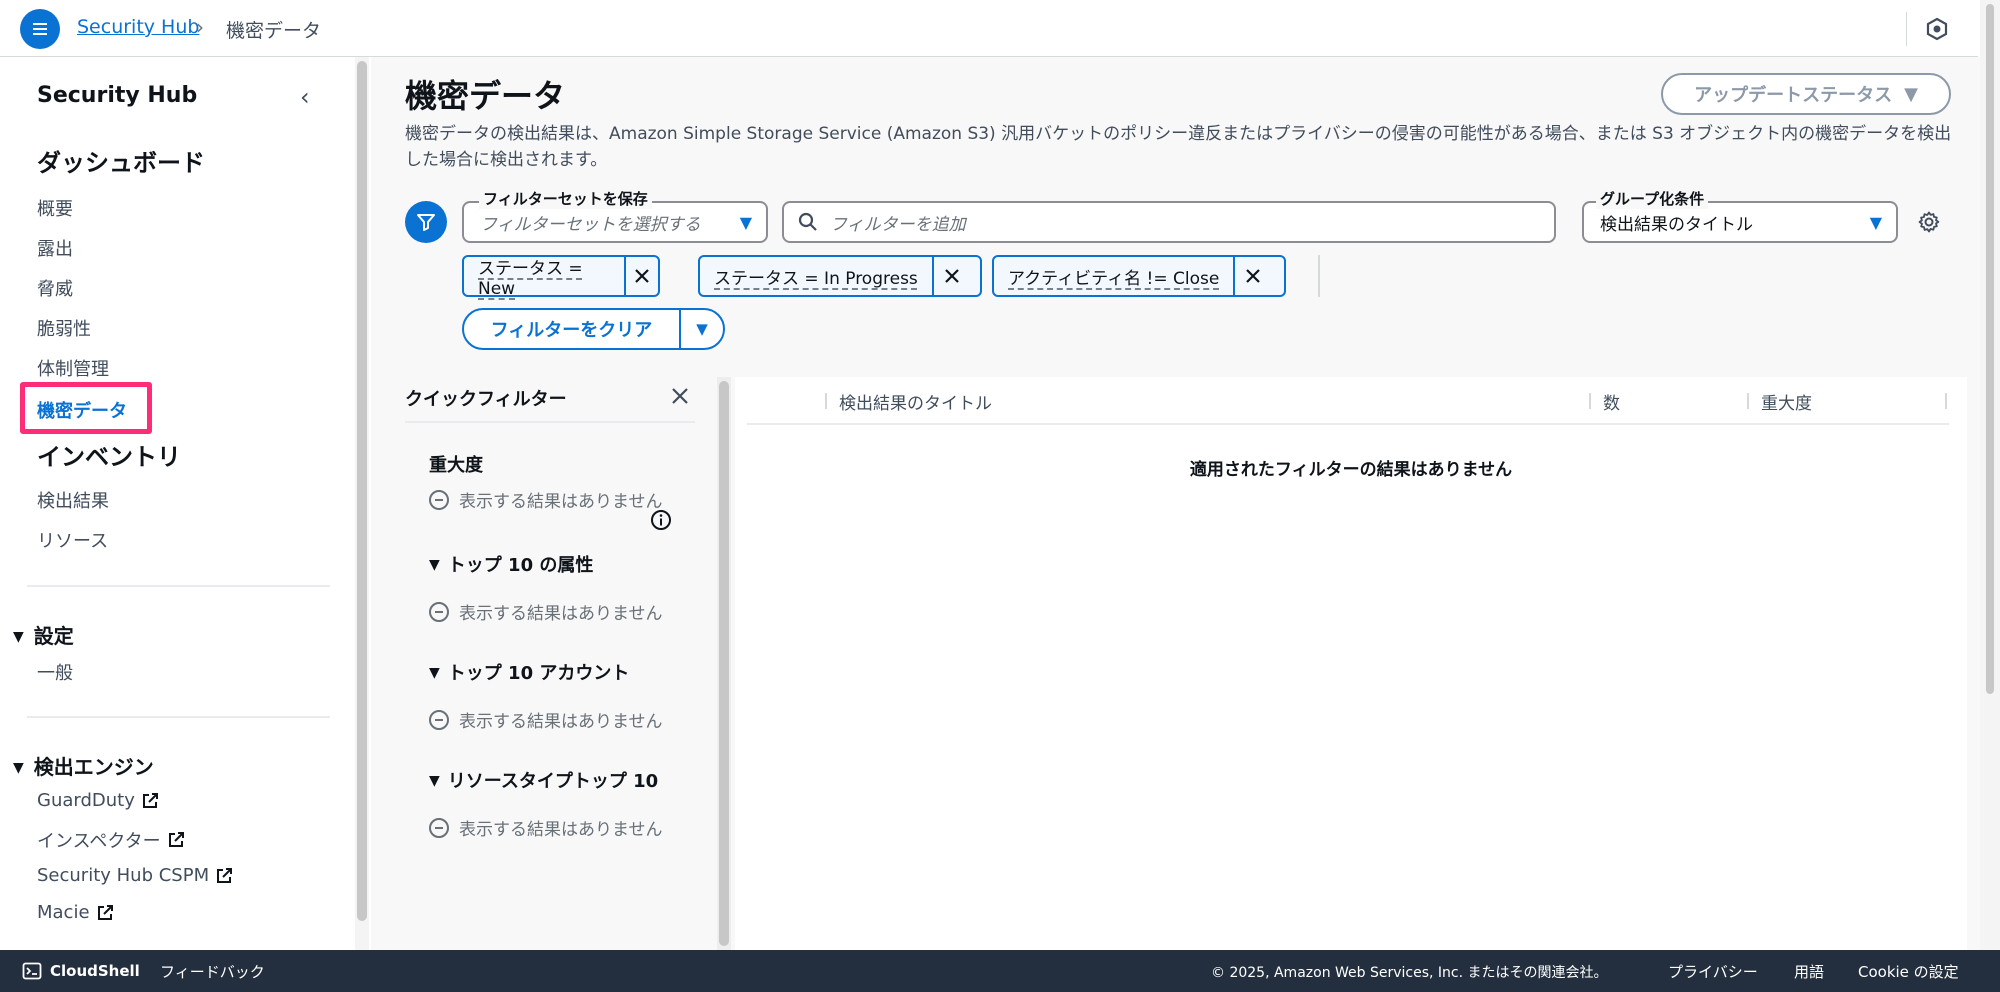 This screenshot has width=2000, height=992. Describe the element at coordinates (571, 329) in the screenshot. I see `clear-filters-label: フィルターをクリア` at that location.